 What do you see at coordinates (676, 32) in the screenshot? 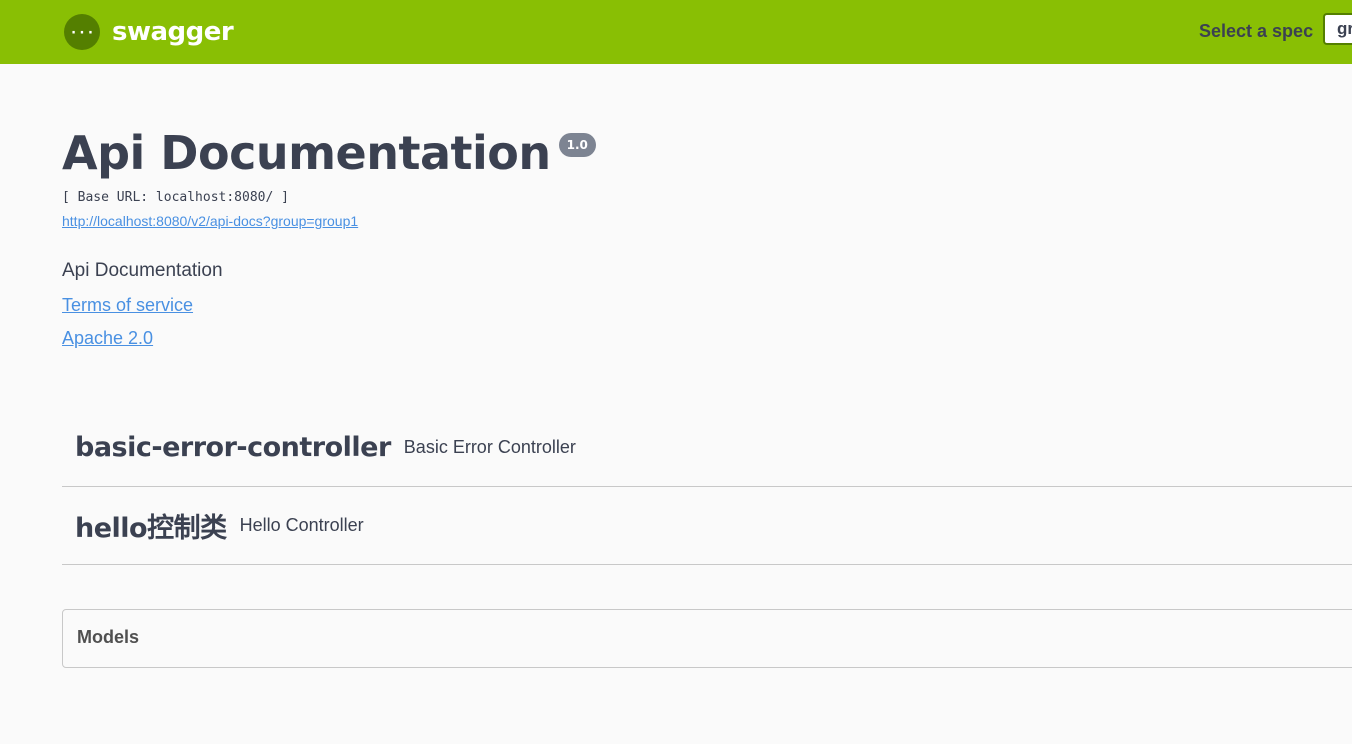
I see `topbar: {···} swagger Select a spec group1` at bounding box center [676, 32].